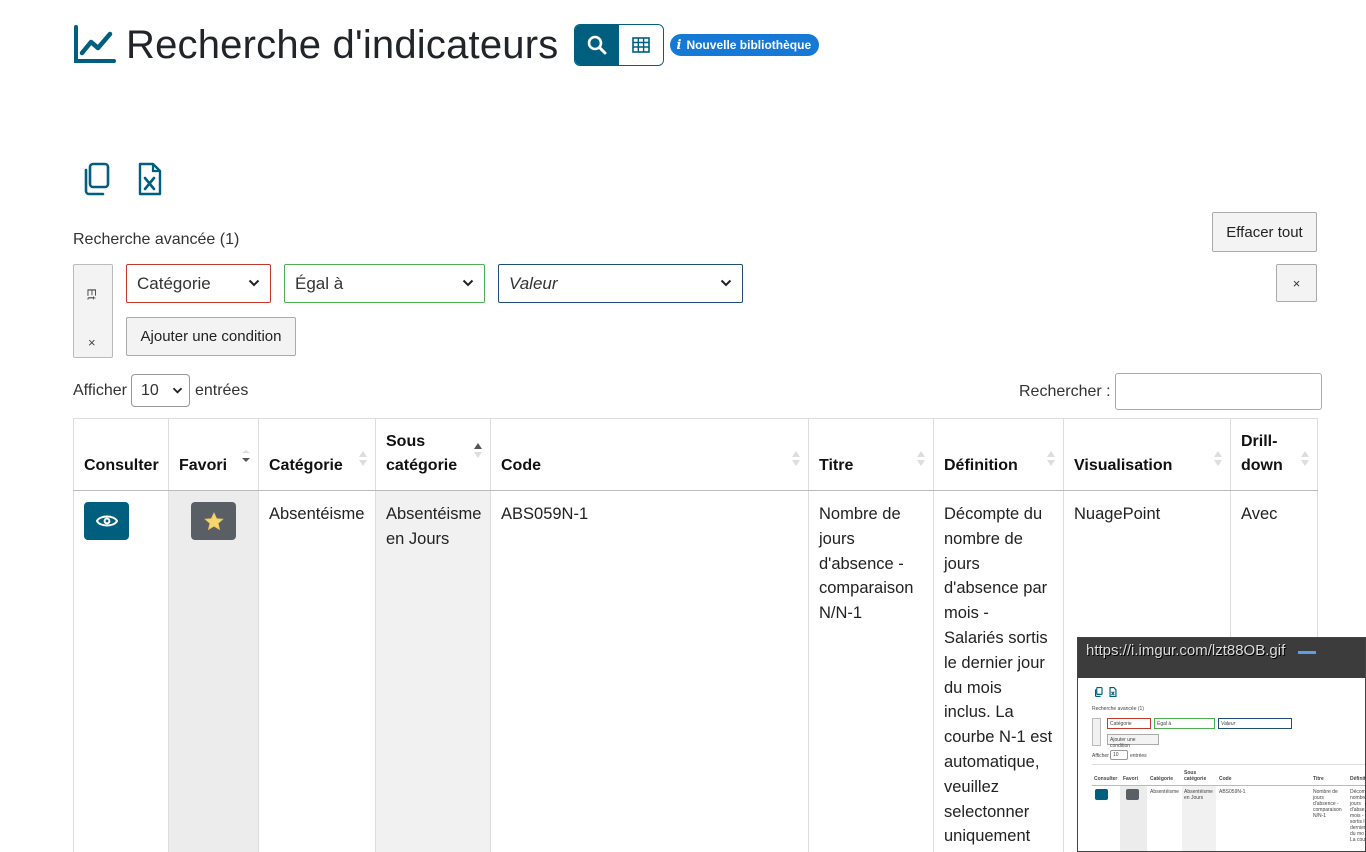  What do you see at coordinates (533, 283) in the screenshot?
I see `condition-value-placeholder: Valeur` at bounding box center [533, 283].